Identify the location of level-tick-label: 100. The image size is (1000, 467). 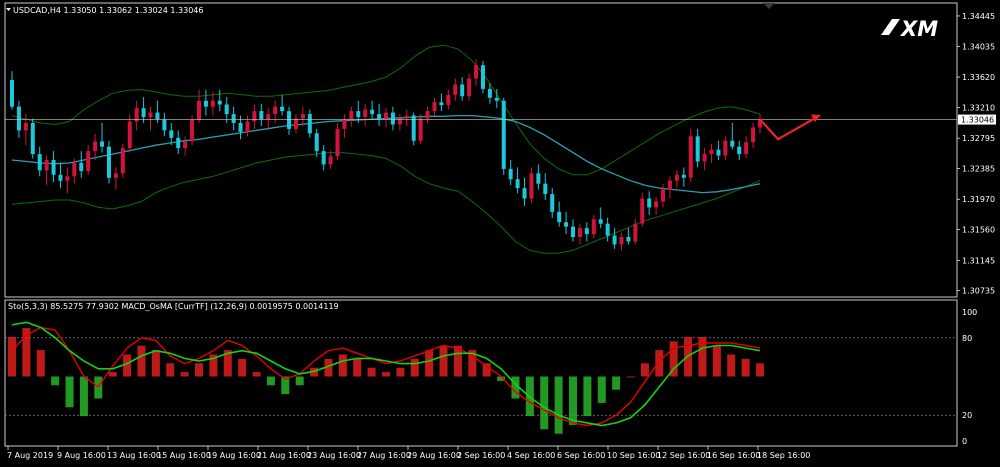
(969, 312).